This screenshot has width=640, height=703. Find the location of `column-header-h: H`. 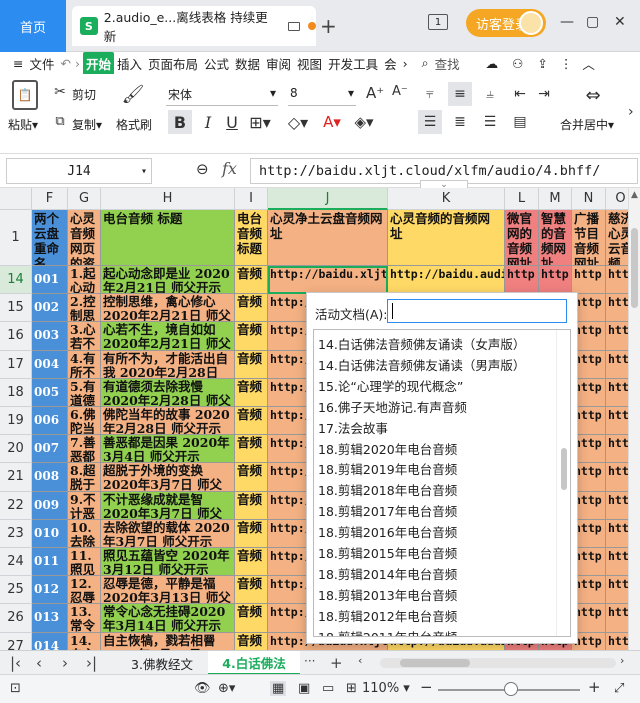

column-header-h: H is located at coordinates (168, 199).